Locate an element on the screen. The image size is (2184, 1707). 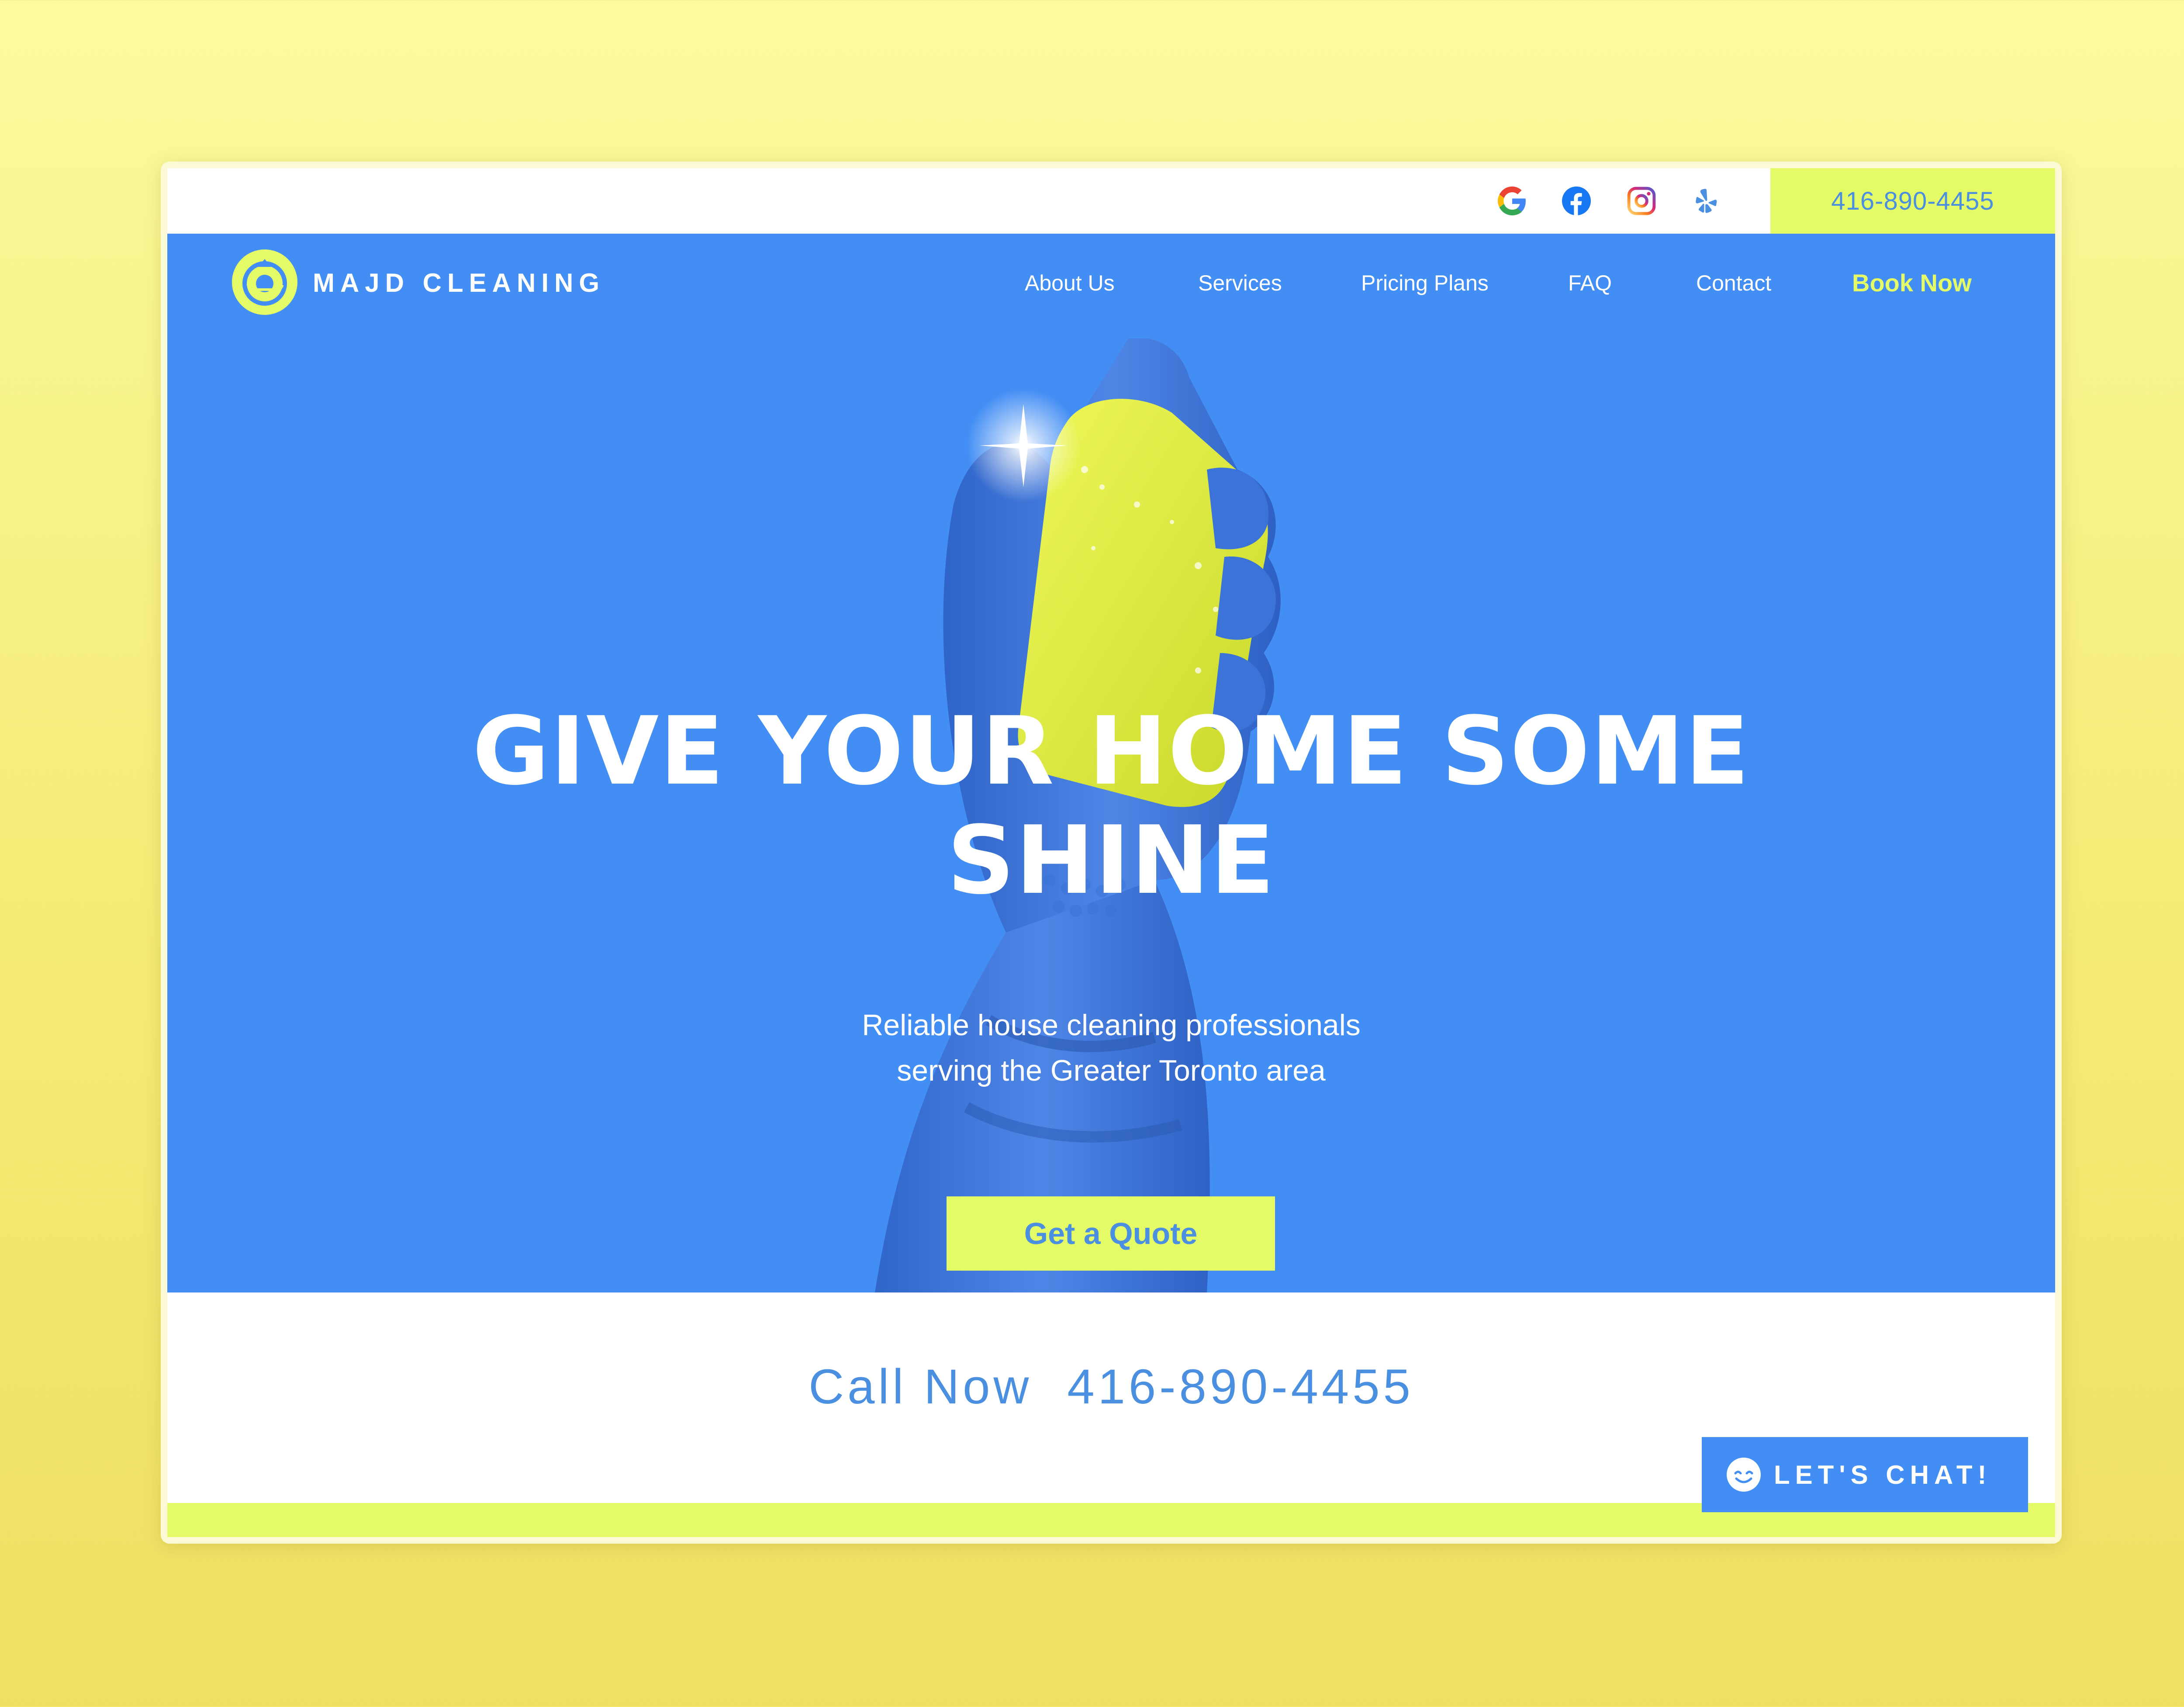
phone-number-button: 416-890-4455 is located at coordinates (1913, 201).